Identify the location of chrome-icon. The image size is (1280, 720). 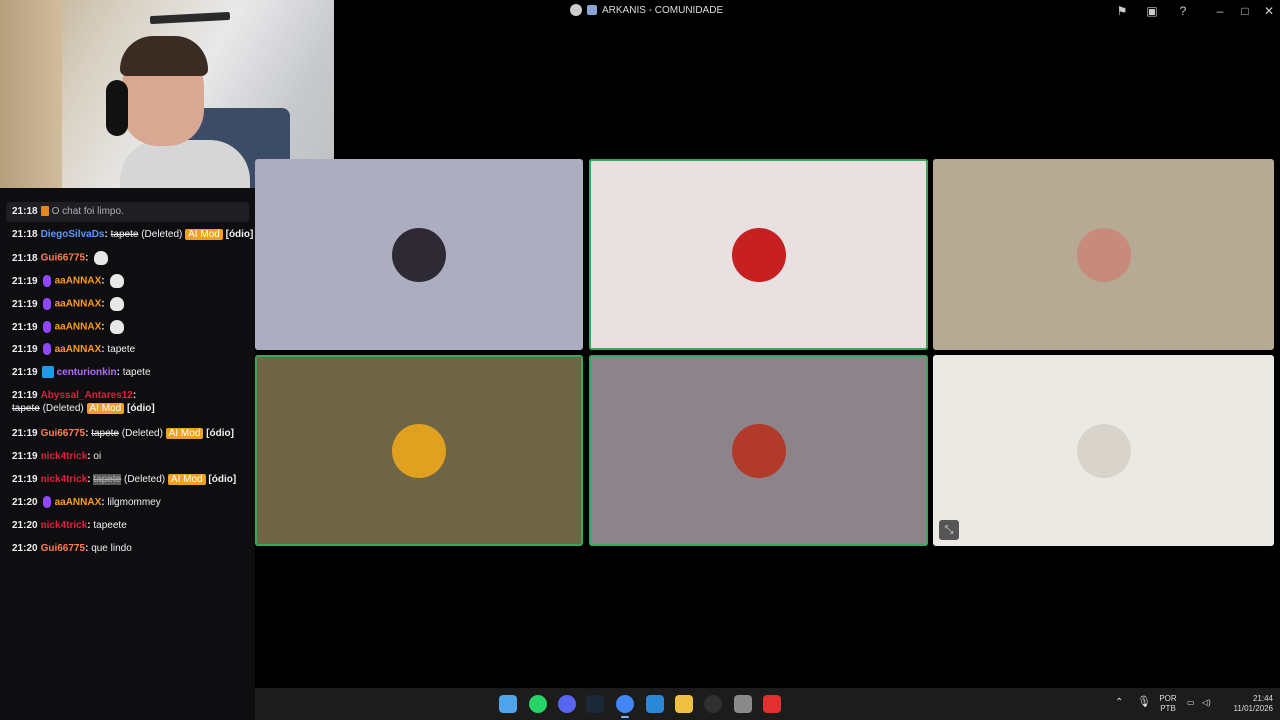
(625, 706).